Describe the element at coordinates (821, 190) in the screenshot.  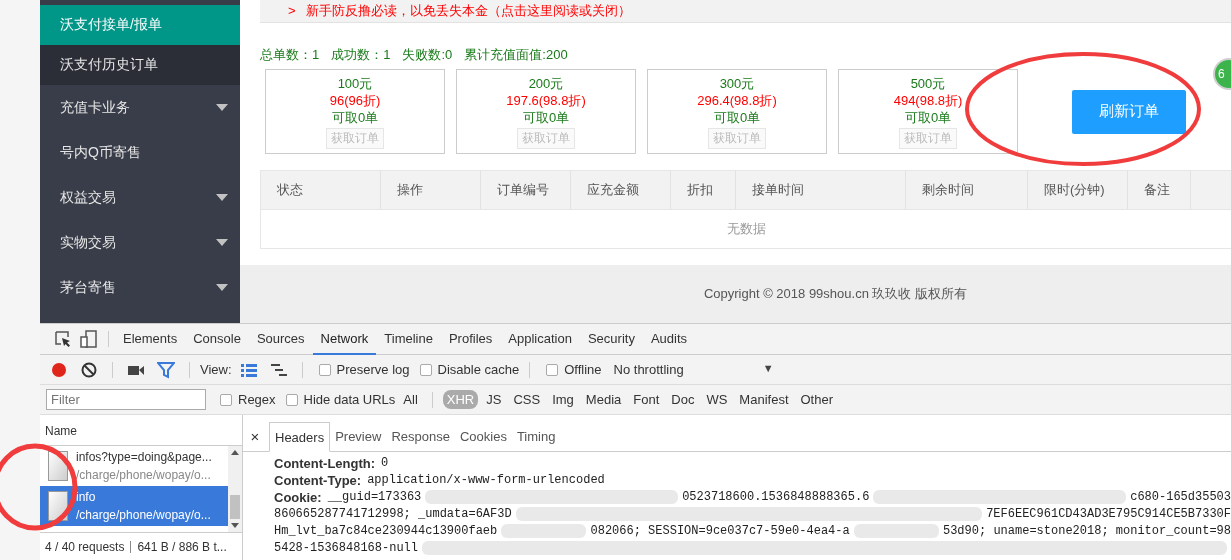
I see `column-header: 接单时间` at that location.